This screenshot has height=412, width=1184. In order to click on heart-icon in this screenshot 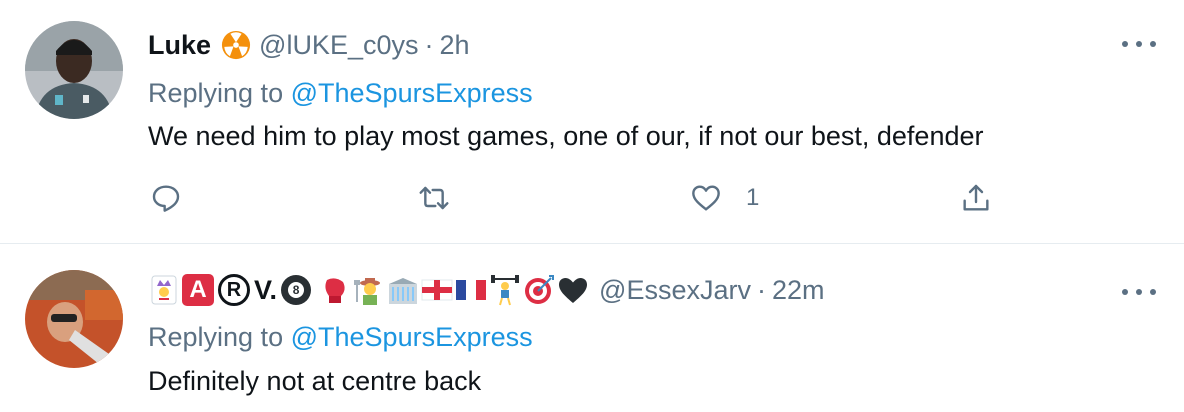, I will do `click(706, 198)`.